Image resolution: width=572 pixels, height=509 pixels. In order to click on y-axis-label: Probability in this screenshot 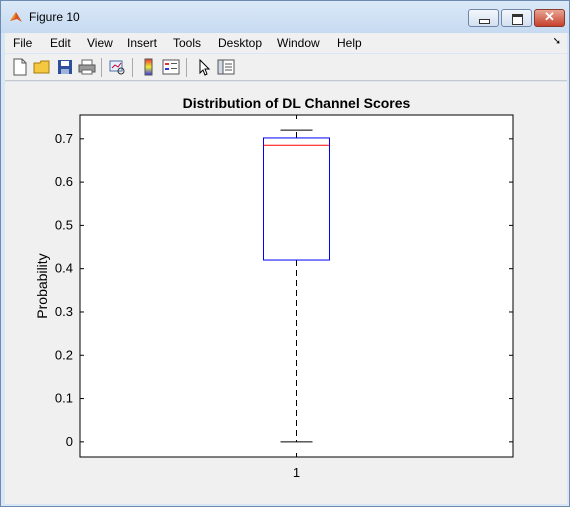, I will do `click(42, 285)`.